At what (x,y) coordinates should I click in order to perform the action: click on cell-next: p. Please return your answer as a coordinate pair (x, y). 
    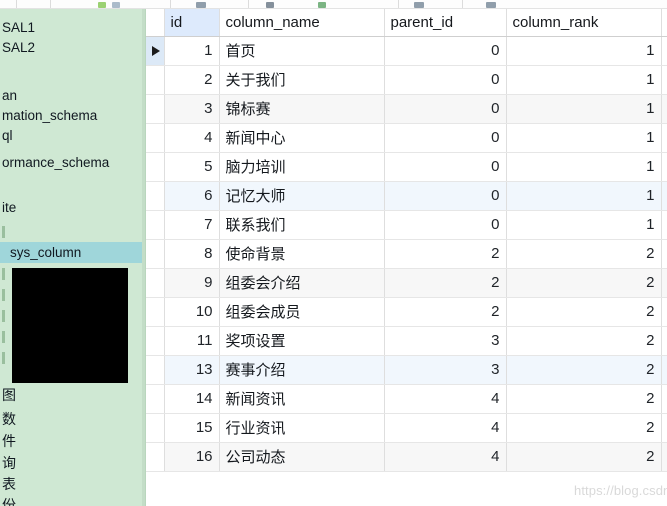
    Looking at the image, I should click on (664, 138).